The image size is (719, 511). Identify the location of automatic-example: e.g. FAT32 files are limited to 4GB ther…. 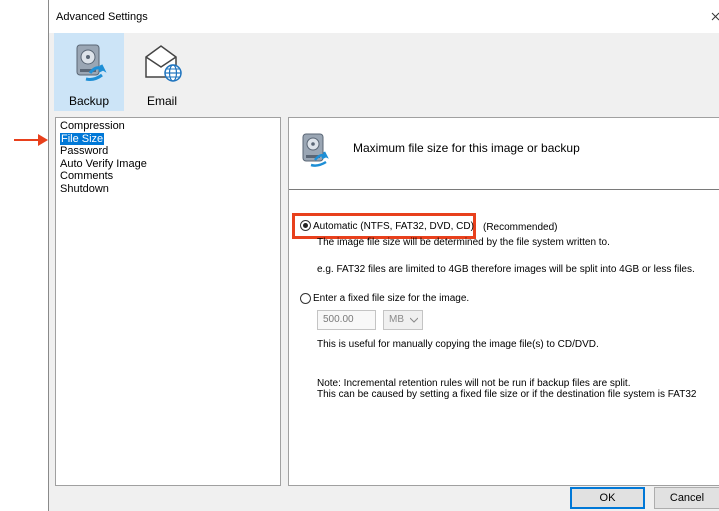
(506, 269).